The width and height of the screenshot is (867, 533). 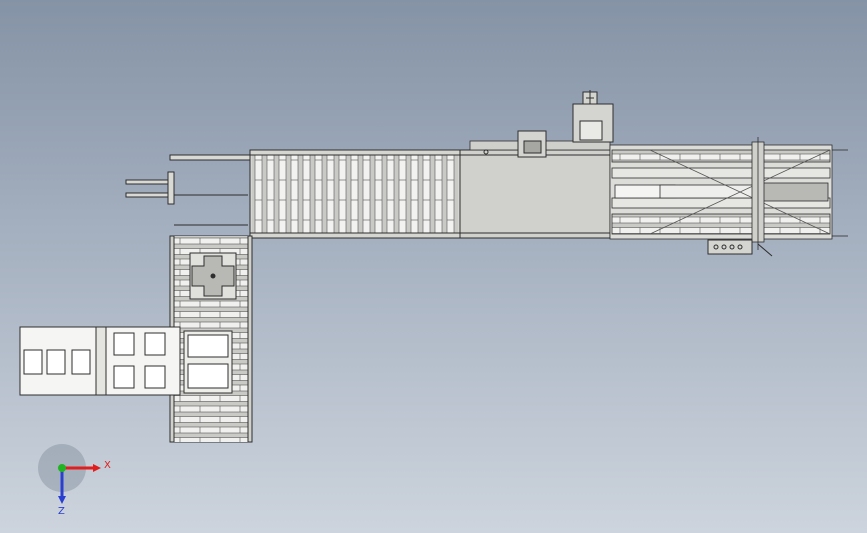 I want to click on control-box, so click(x=532, y=144).